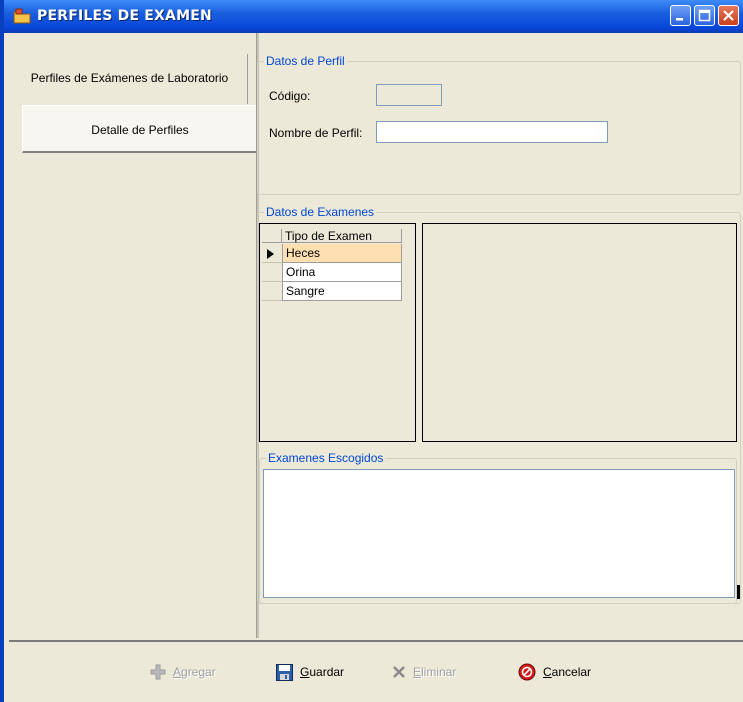 The height and width of the screenshot is (702, 743). Describe the element at coordinates (158, 672) in the screenshot. I see `plus-cross-icon` at that location.